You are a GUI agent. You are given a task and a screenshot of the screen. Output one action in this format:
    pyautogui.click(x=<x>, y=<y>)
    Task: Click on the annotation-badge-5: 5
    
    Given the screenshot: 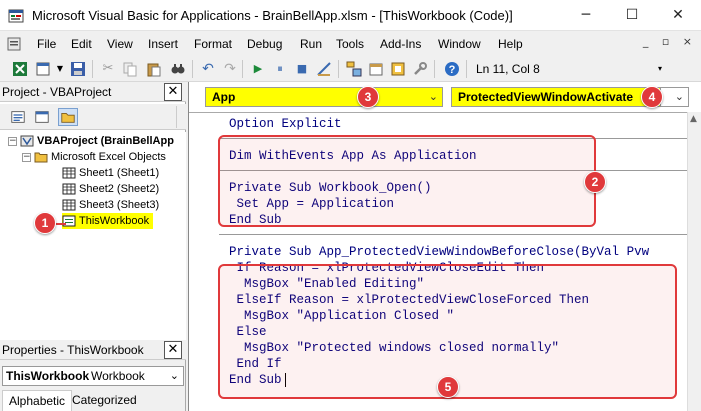 What is the action you would take?
    pyautogui.click(x=448, y=387)
    